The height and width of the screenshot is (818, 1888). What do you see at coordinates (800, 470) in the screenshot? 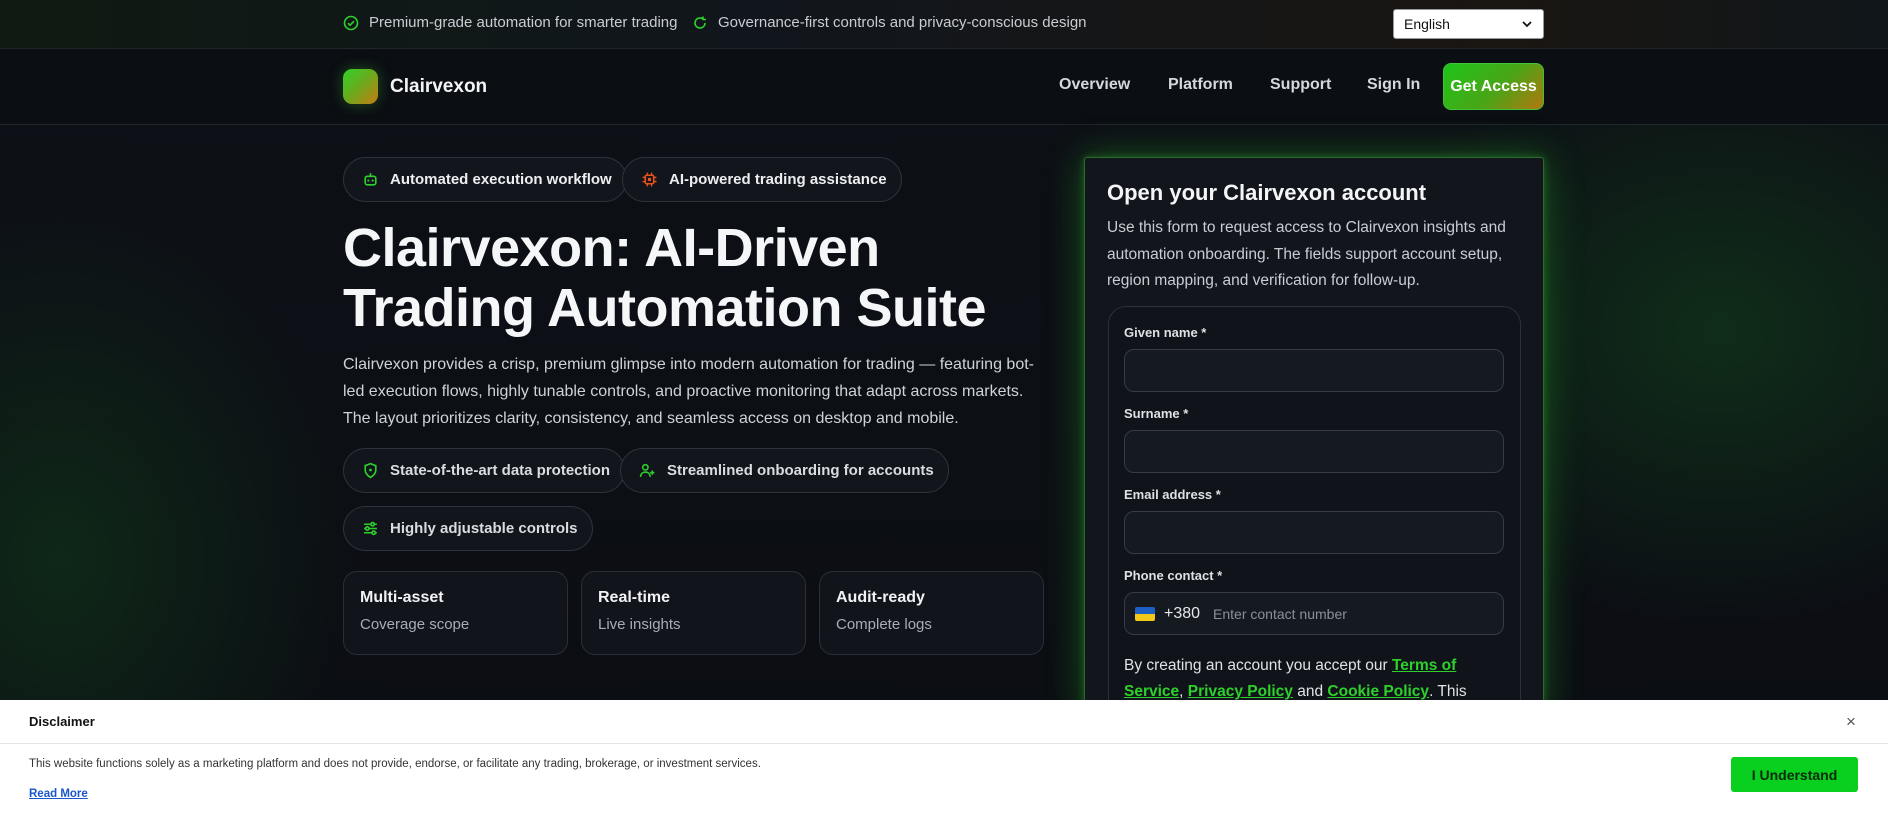
I see `chip-label: Streamlined onboarding for accounts` at bounding box center [800, 470].